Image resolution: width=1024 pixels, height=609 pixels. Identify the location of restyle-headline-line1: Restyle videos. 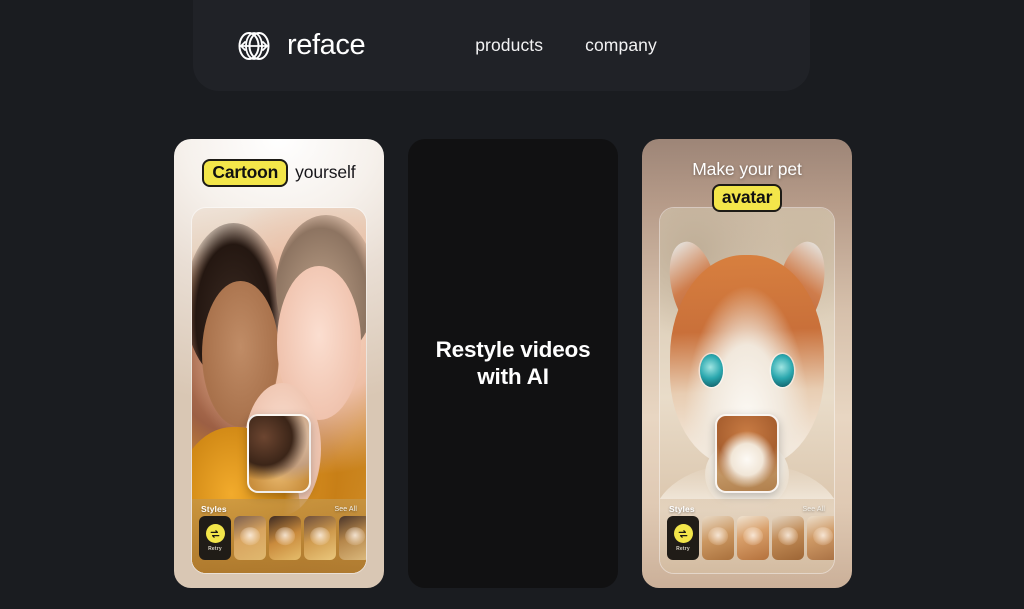
(513, 349).